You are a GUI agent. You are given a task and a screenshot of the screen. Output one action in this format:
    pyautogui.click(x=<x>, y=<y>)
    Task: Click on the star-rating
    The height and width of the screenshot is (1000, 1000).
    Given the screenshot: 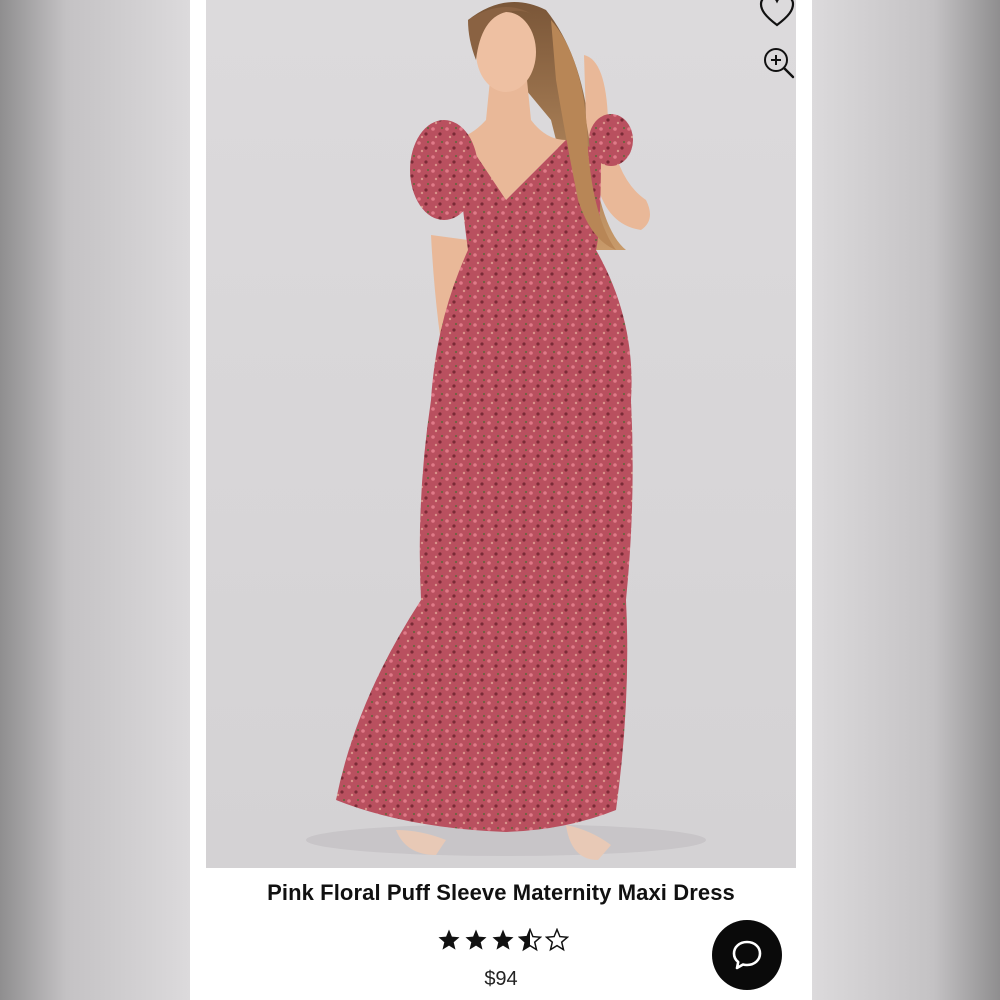 What is the action you would take?
    pyautogui.click(x=503, y=940)
    